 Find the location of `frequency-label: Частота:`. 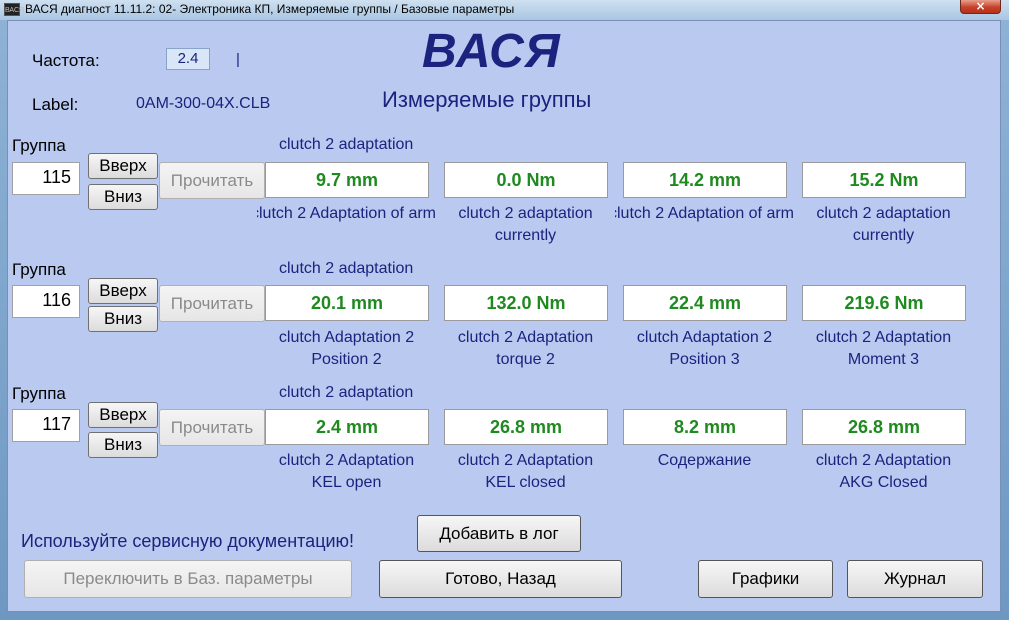

frequency-label: Частота: is located at coordinates (66, 60).